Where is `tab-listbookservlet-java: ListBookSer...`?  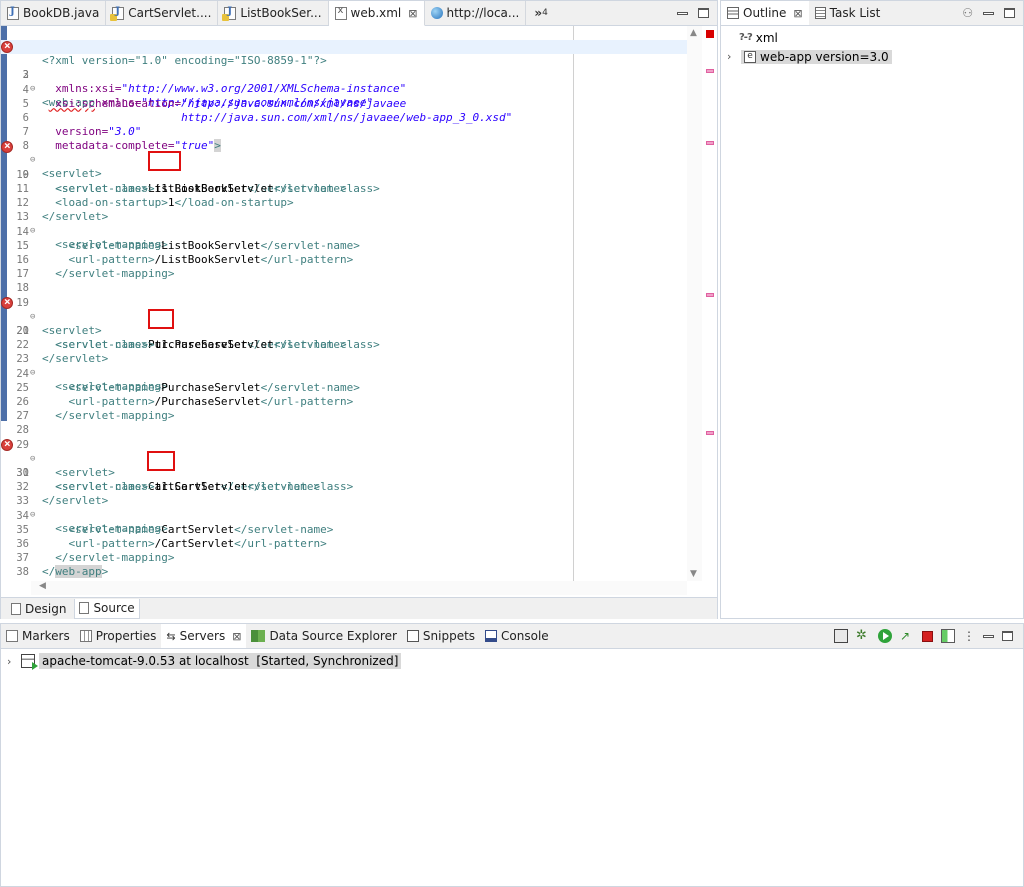 tab-listbookservlet-java: ListBookSer... is located at coordinates (273, 13).